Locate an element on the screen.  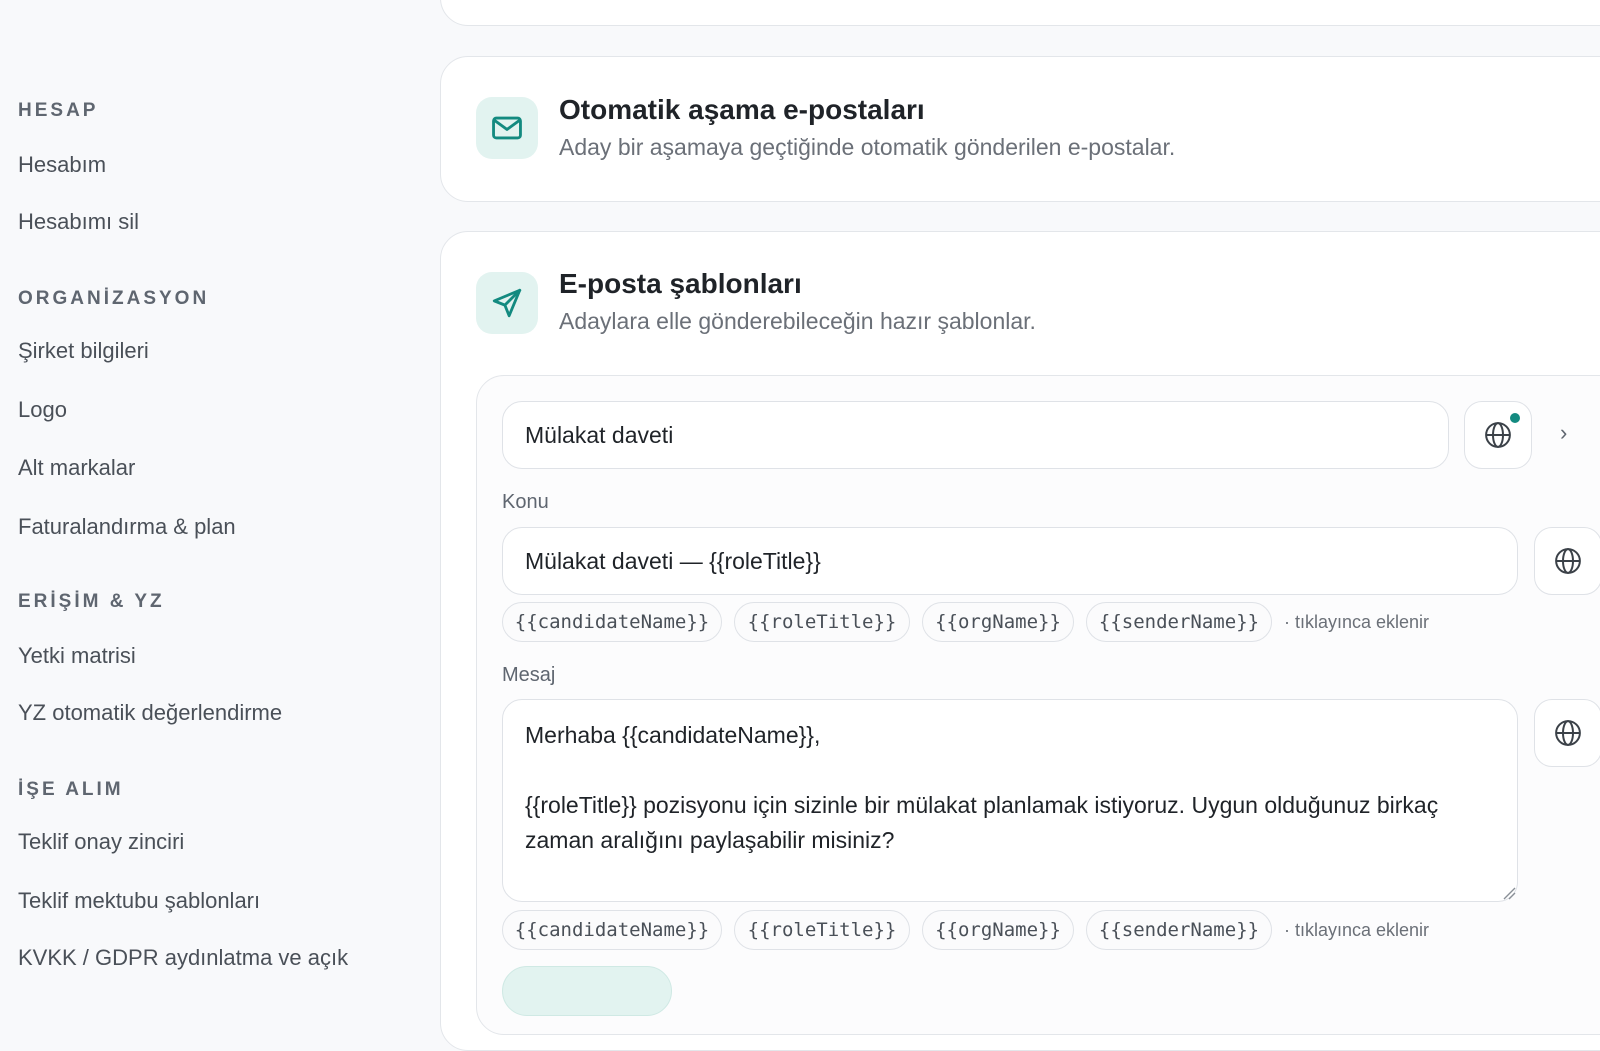
status-dot is located at coordinates (1515, 418).